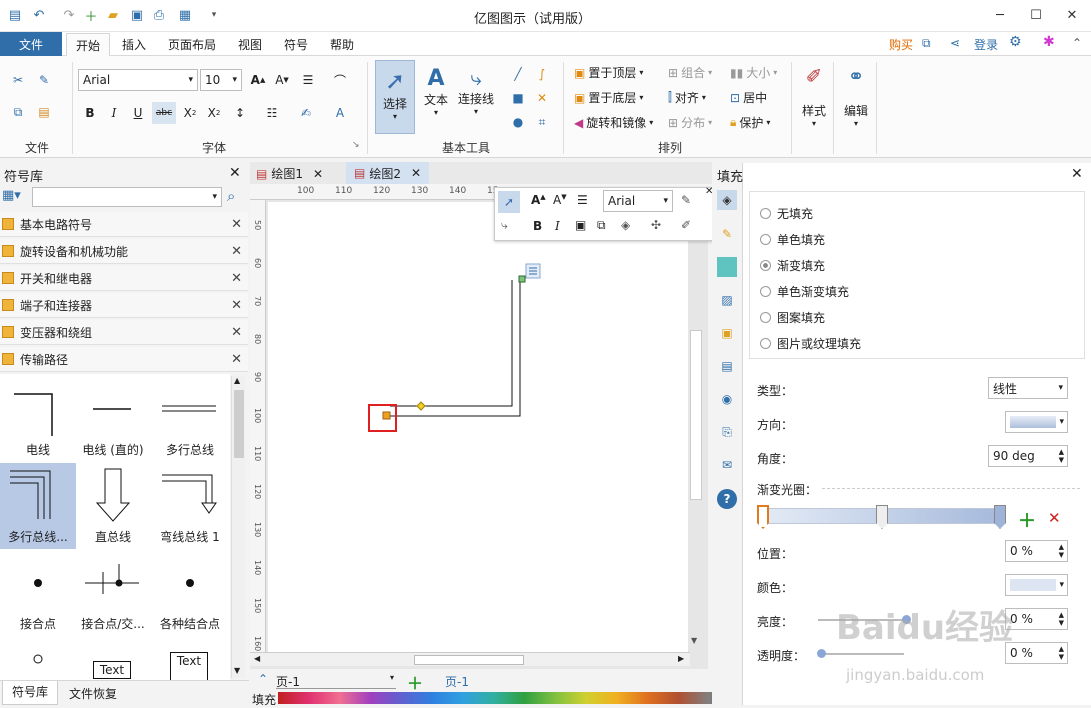 Image resolution: width=1091 pixels, height=708 pixels. Describe the element at coordinates (114, 113) in the screenshot. I see `italic-icon: I` at that location.